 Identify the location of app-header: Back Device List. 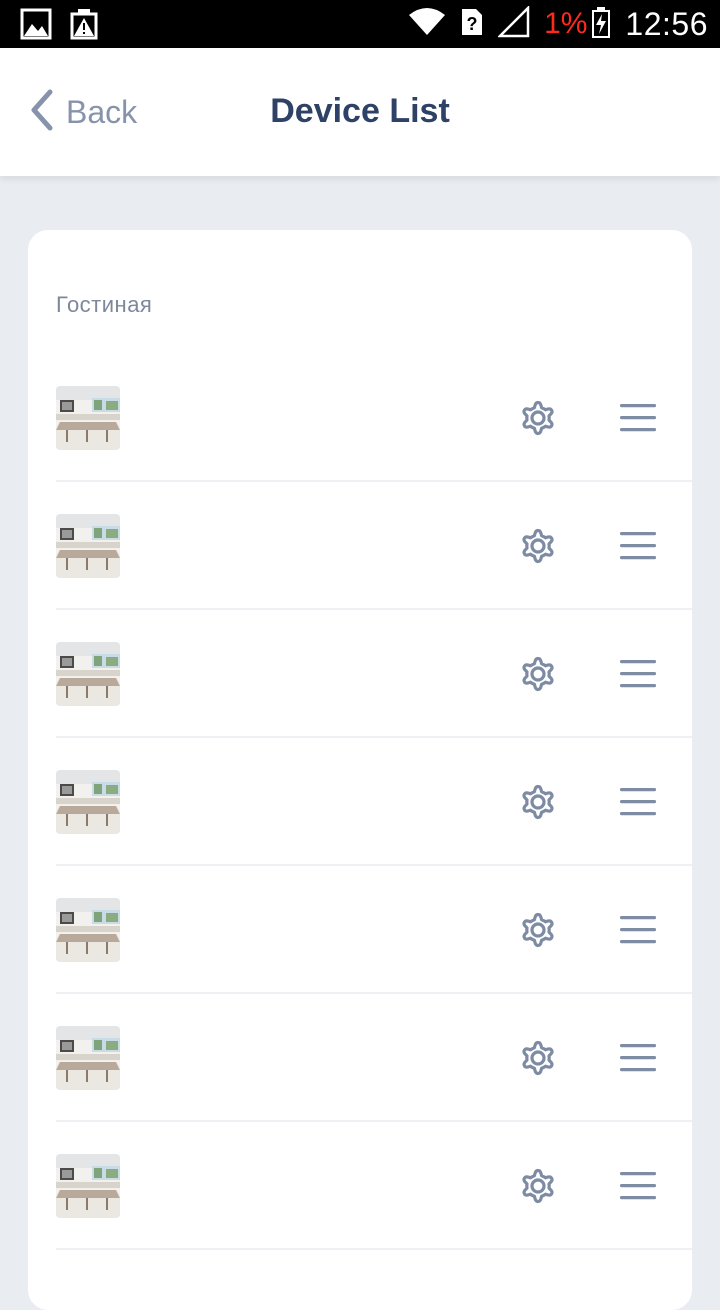
(360, 112).